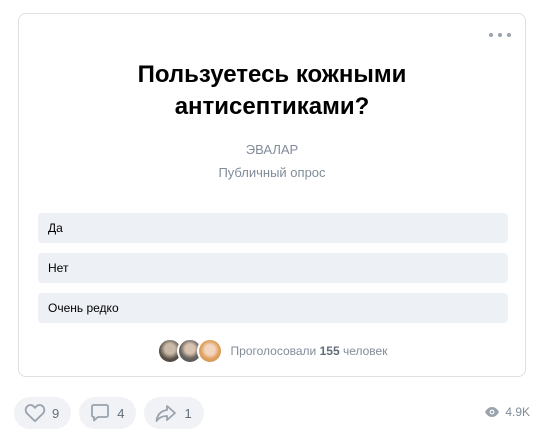 The width and height of the screenshot is (544, 438). Describe the element at coordinates (272, 150) in the screenshot. I see `poll-author-link: ЭВАЛАР` at that location.